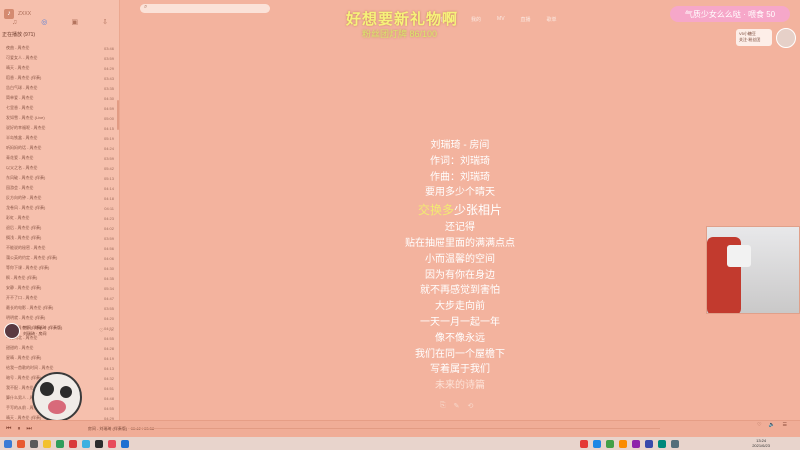  What do you see at coordinates (552, 19) in the screenshot?
I see `tab-playlist: 歌单` at bounding box center [552, 19].